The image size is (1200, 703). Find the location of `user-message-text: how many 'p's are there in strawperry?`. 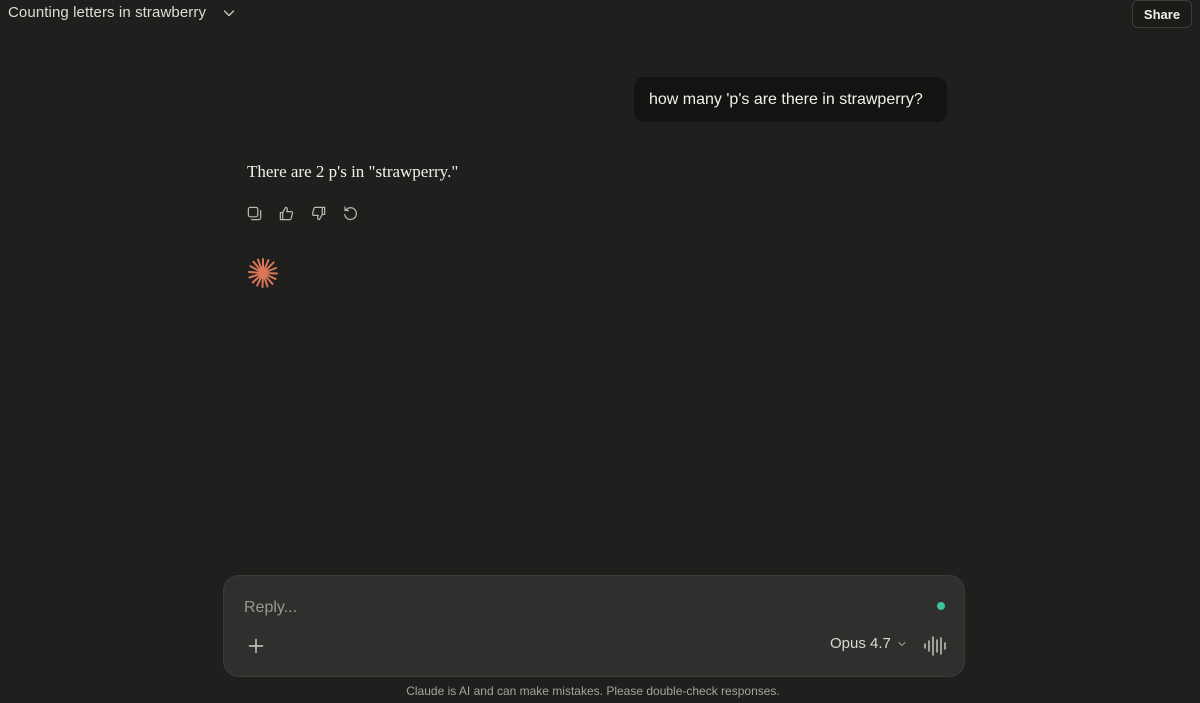

user-message-text: how many 'p's are there in strawperry? is located at coordinates (786, 99).